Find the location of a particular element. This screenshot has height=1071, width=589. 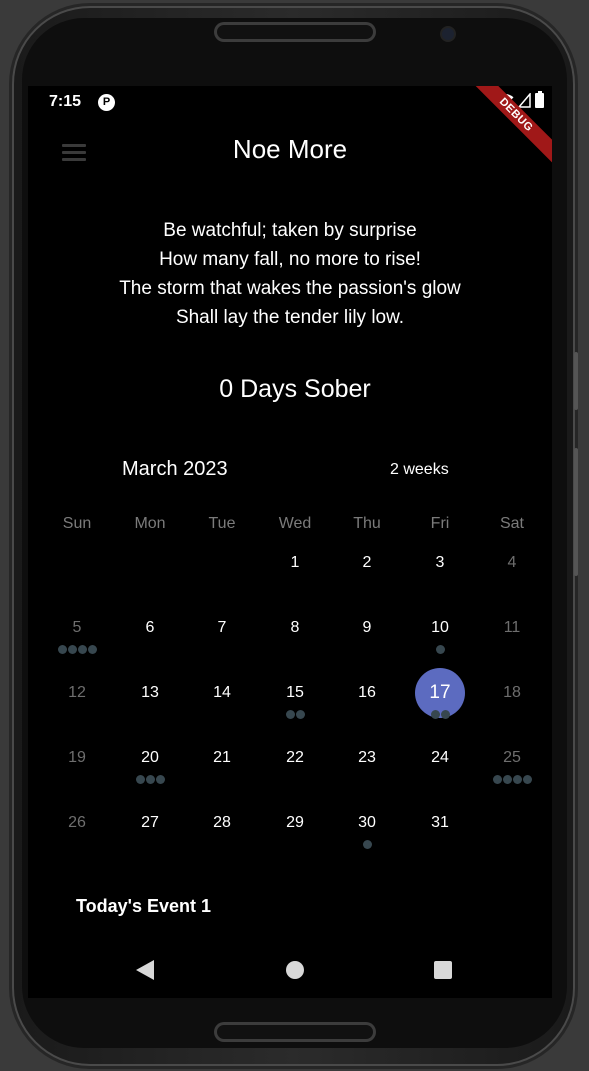

calendar-day: 29 is located at coordinates (295, 823).